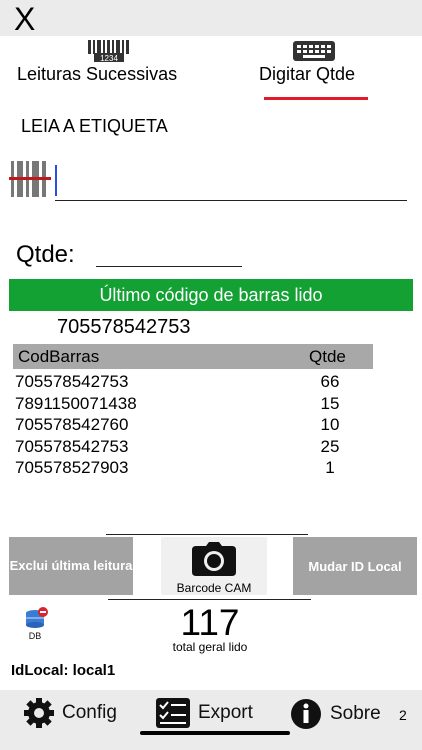 The height and width of the screenshot is (750, 422). What do you see at coordinates (195, 468) in the screenshot?
I see `table-row: 705578527903 1` at bounding box center [195, 468].